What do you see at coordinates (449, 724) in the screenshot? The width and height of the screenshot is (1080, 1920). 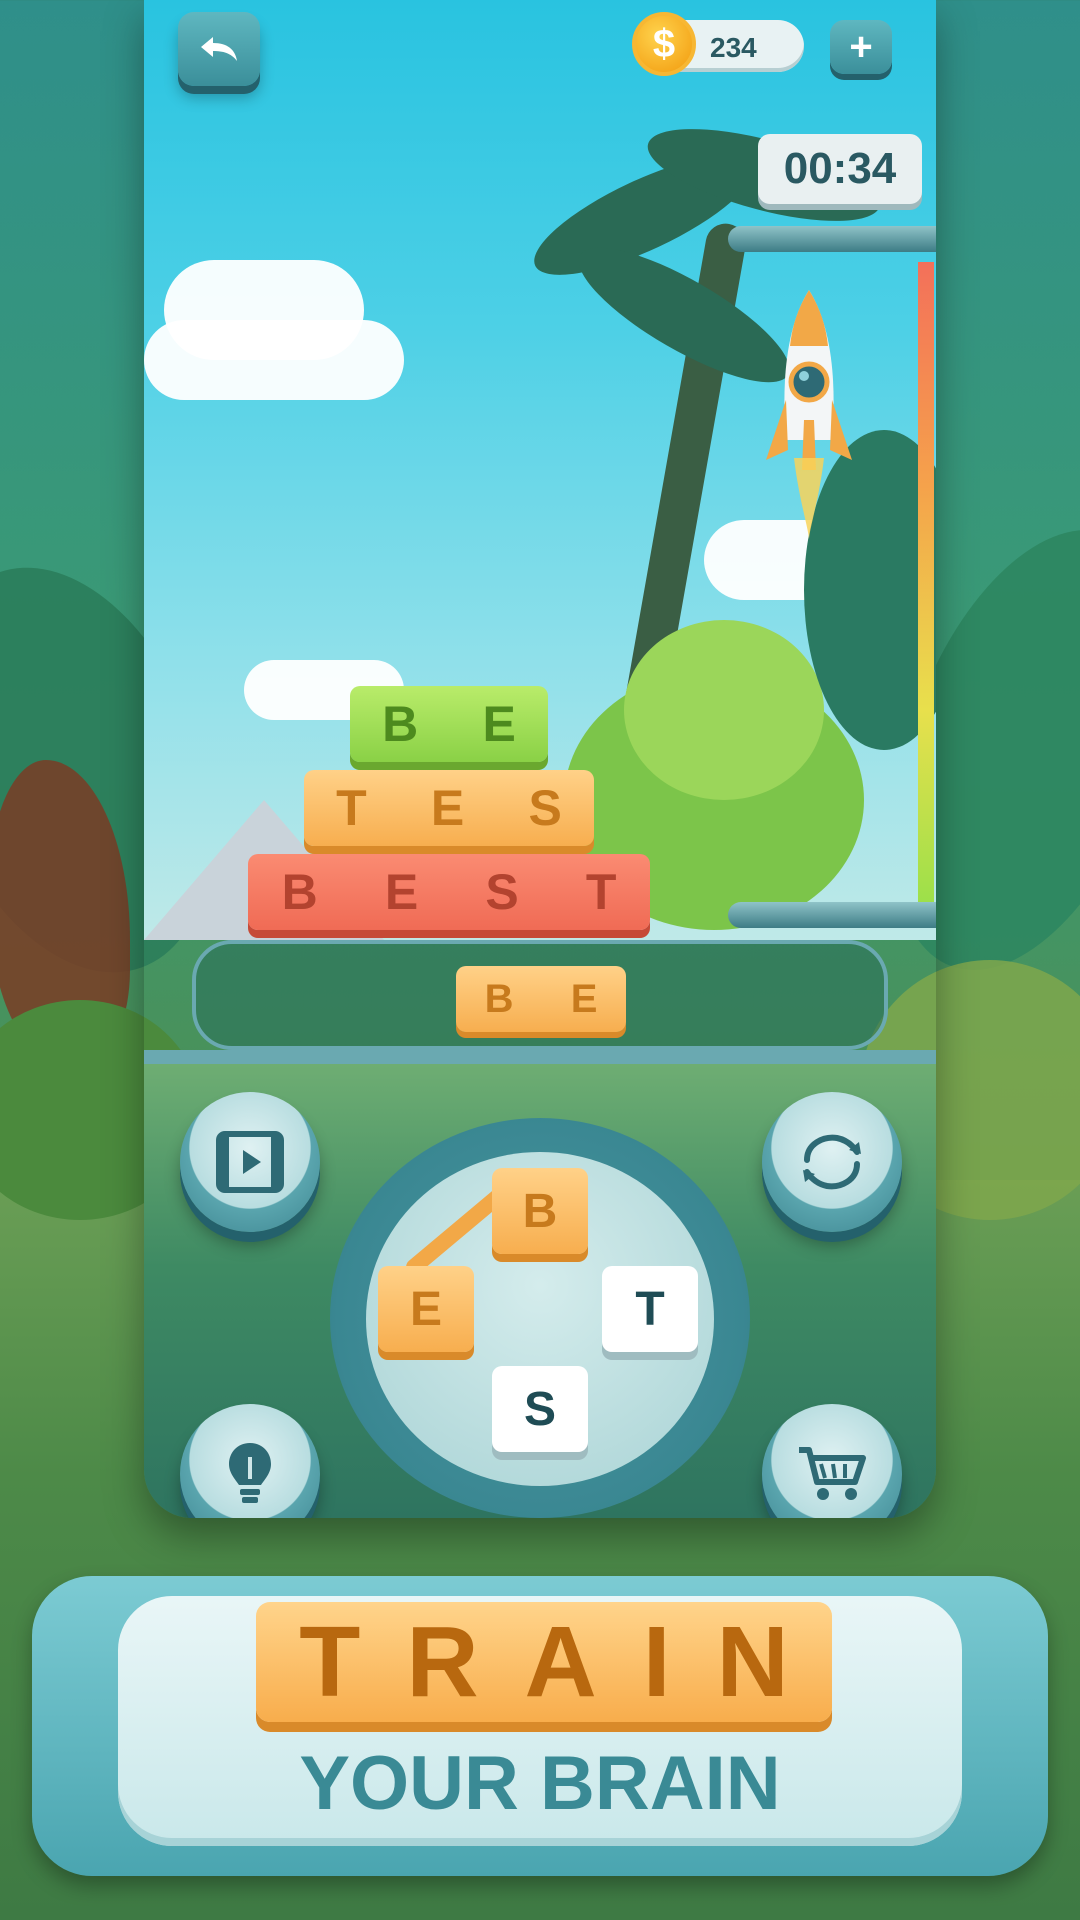 I see `solved-word-be: B E` at bounding box center [449, 724].